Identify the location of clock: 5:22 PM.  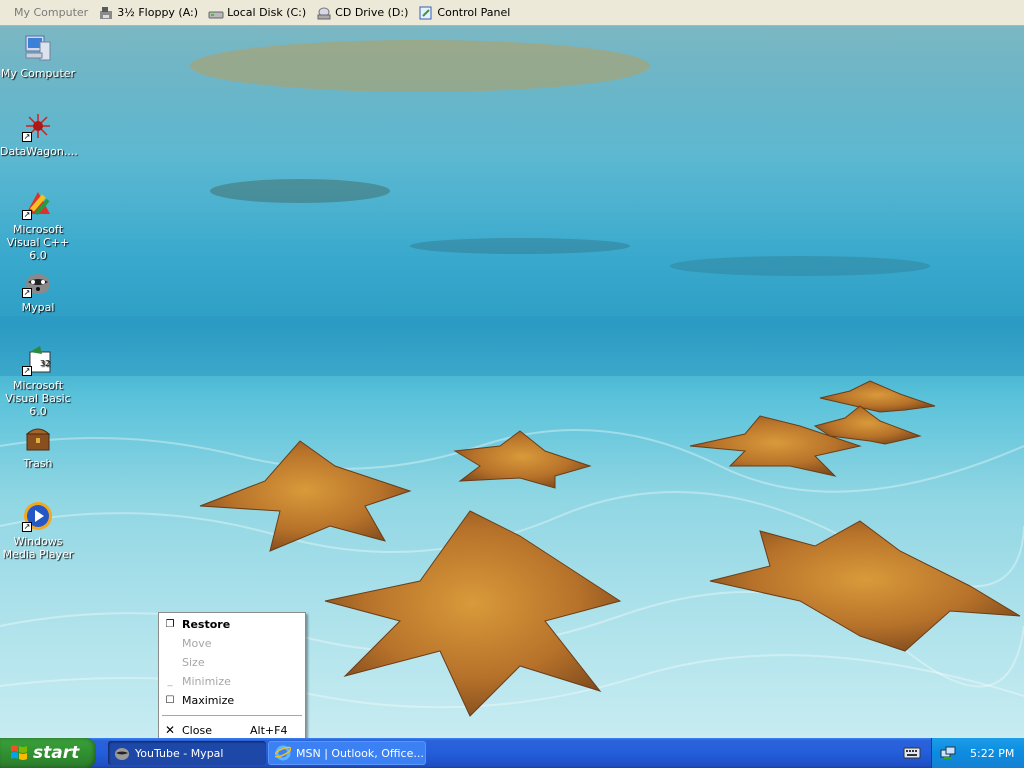
(992, 753).